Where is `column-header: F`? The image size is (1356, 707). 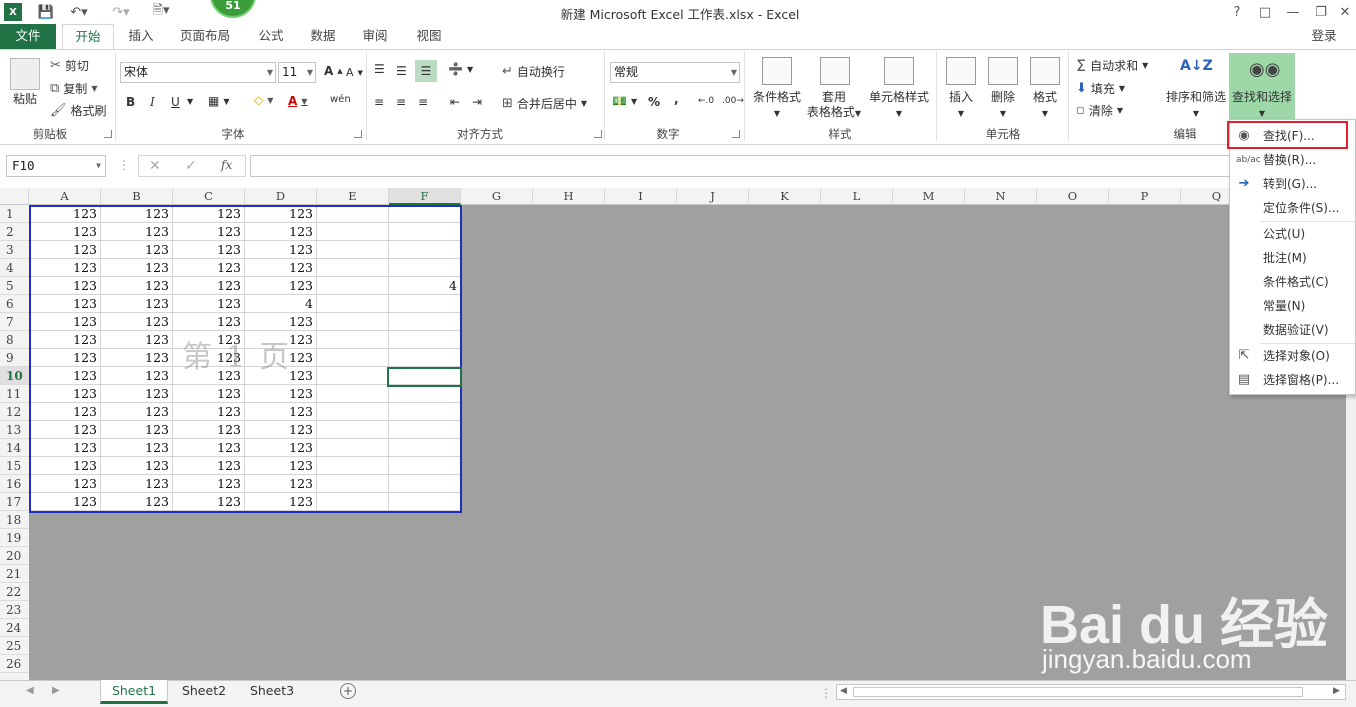
column-header: F is located at coordinates (425, 196).